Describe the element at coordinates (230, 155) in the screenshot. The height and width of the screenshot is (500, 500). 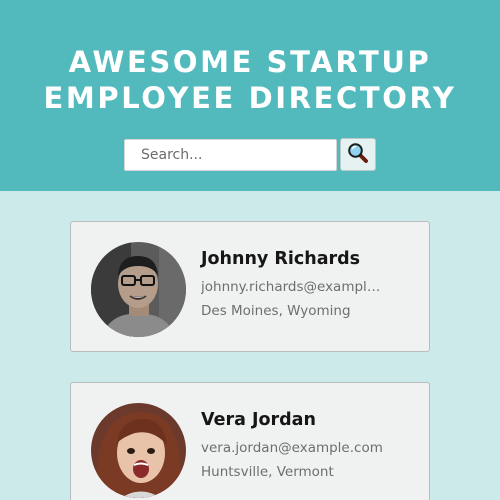
I see `search-input` at that location.